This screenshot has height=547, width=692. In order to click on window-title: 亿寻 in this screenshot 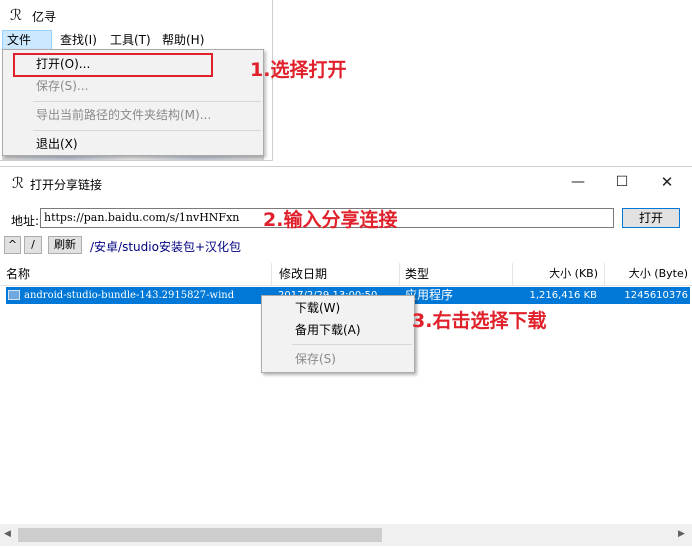, I will do `click(44, 17)`.